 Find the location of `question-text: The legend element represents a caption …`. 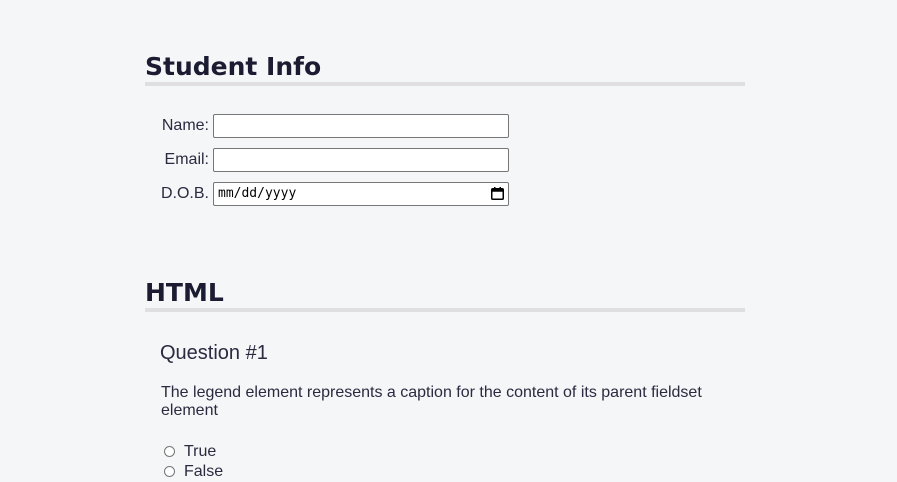

question-text: The legend element represents a caption … is located at coordinates (431, 401).